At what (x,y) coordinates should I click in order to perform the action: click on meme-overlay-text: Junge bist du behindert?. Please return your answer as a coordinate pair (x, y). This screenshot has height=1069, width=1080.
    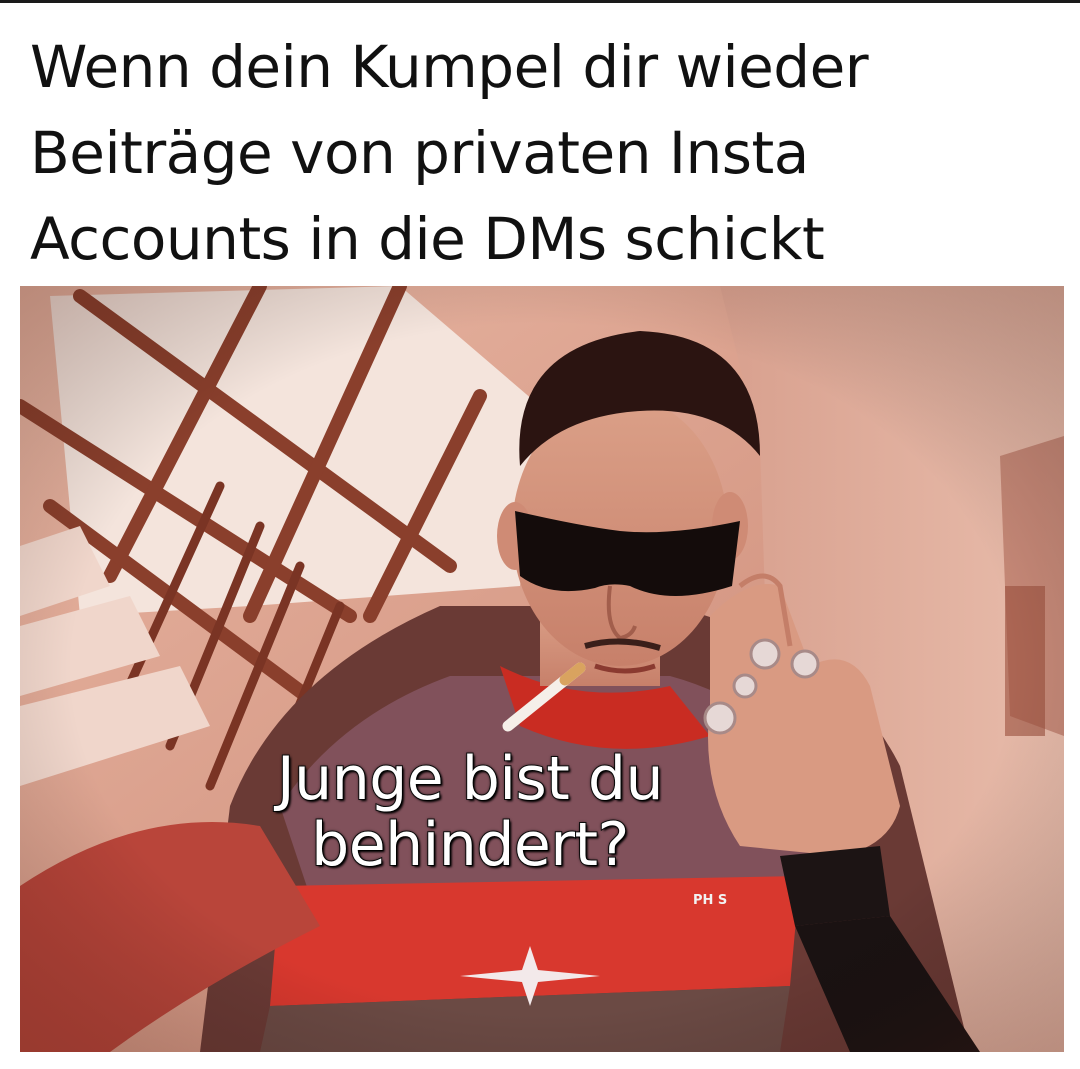
    Looking at the image, I should click on (470, 812).